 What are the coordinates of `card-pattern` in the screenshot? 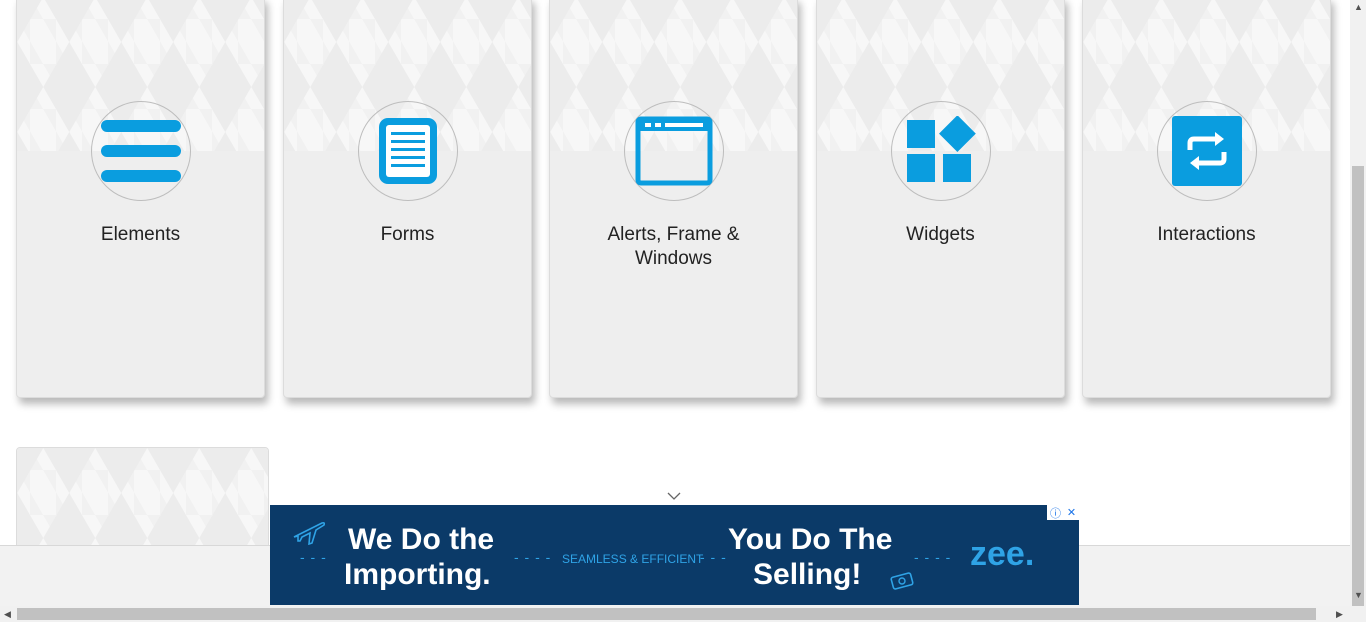 It's located at (142, 503).